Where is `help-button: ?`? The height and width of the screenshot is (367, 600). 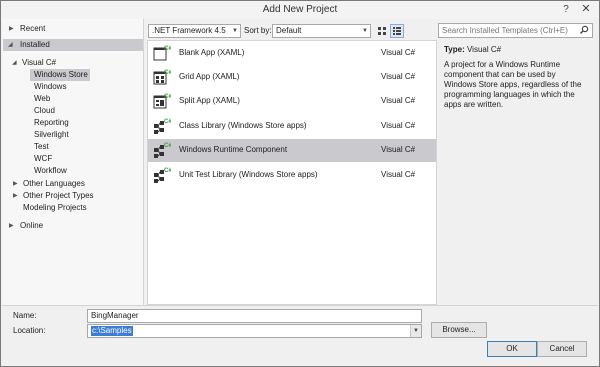 help-button: ? is located at coordinates (566, 9).